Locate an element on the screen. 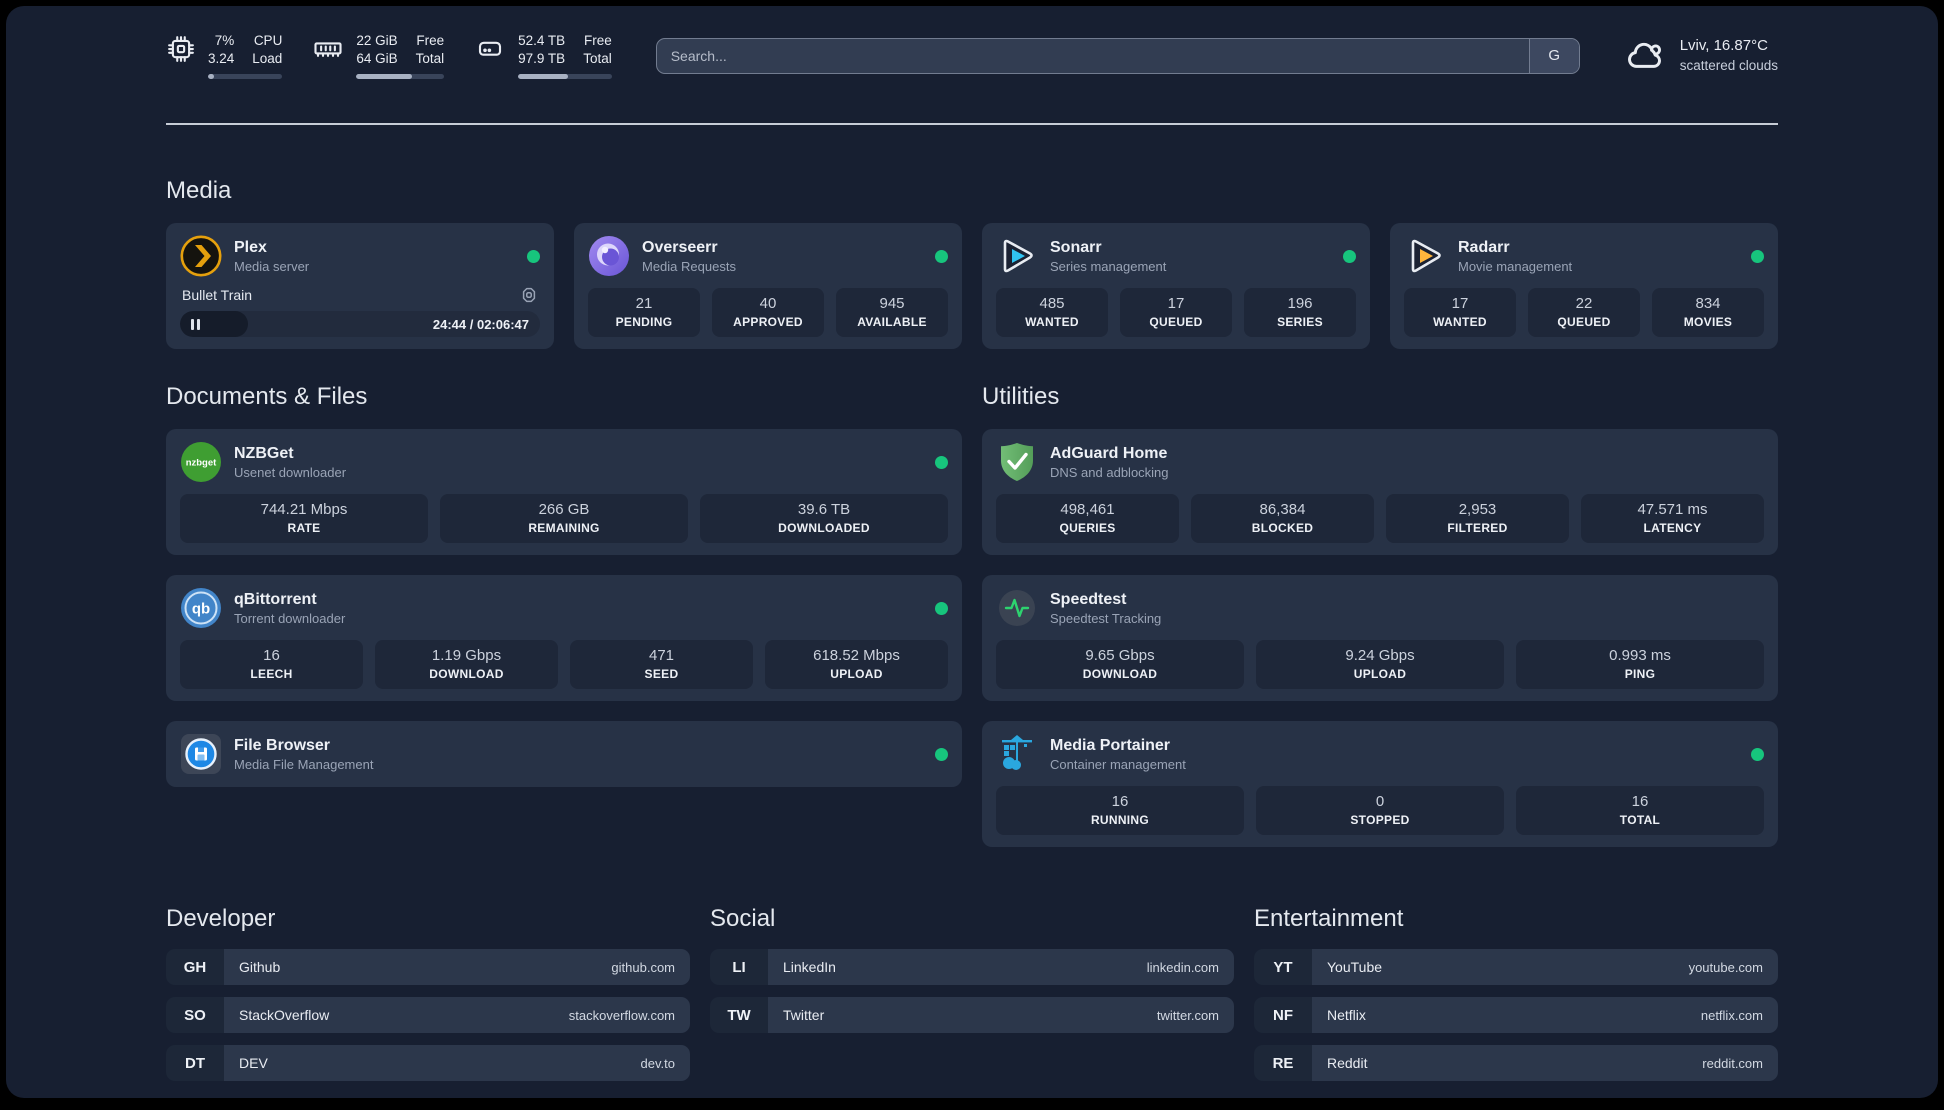  memory-progress-bar is located at coordinates (400, 76).